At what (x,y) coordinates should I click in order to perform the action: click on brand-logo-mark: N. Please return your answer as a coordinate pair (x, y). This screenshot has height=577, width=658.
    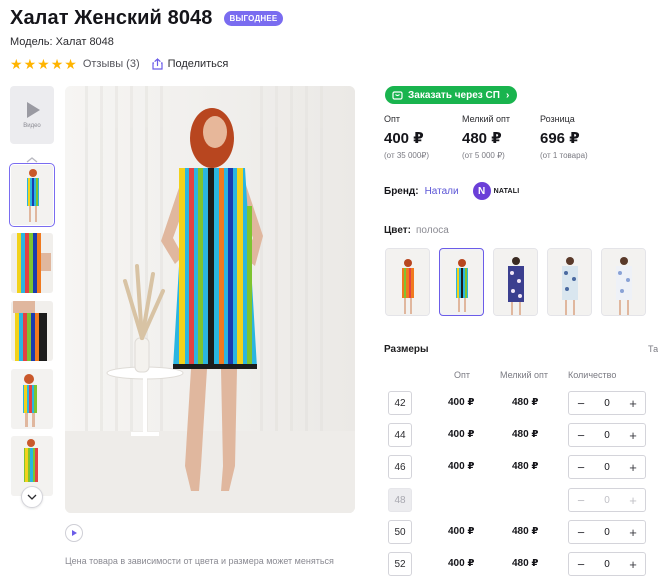
    Looking at the image, I should click on (481, 191).